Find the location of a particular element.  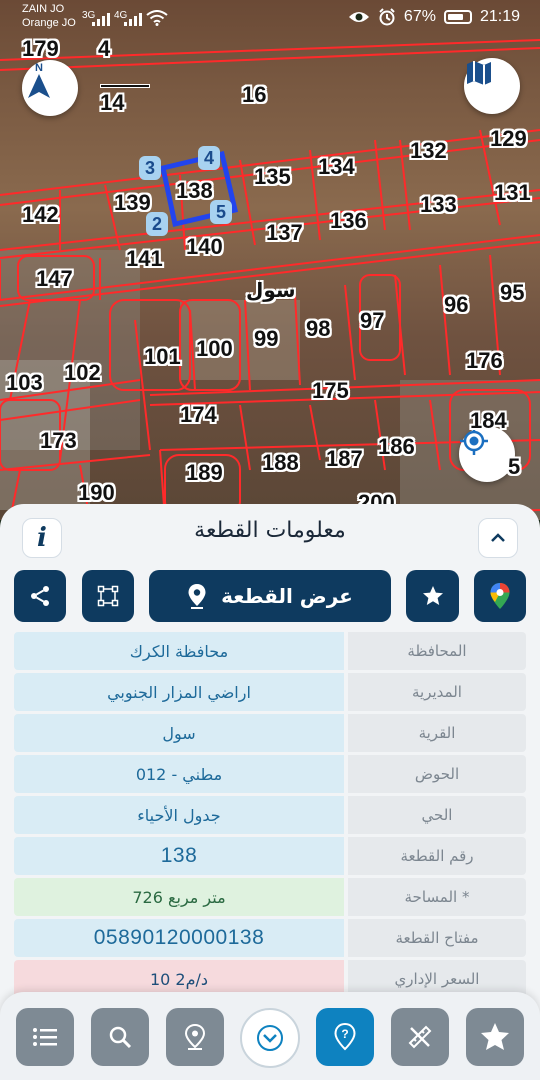

plot-label: 98 is located at coordinates (318, 329).